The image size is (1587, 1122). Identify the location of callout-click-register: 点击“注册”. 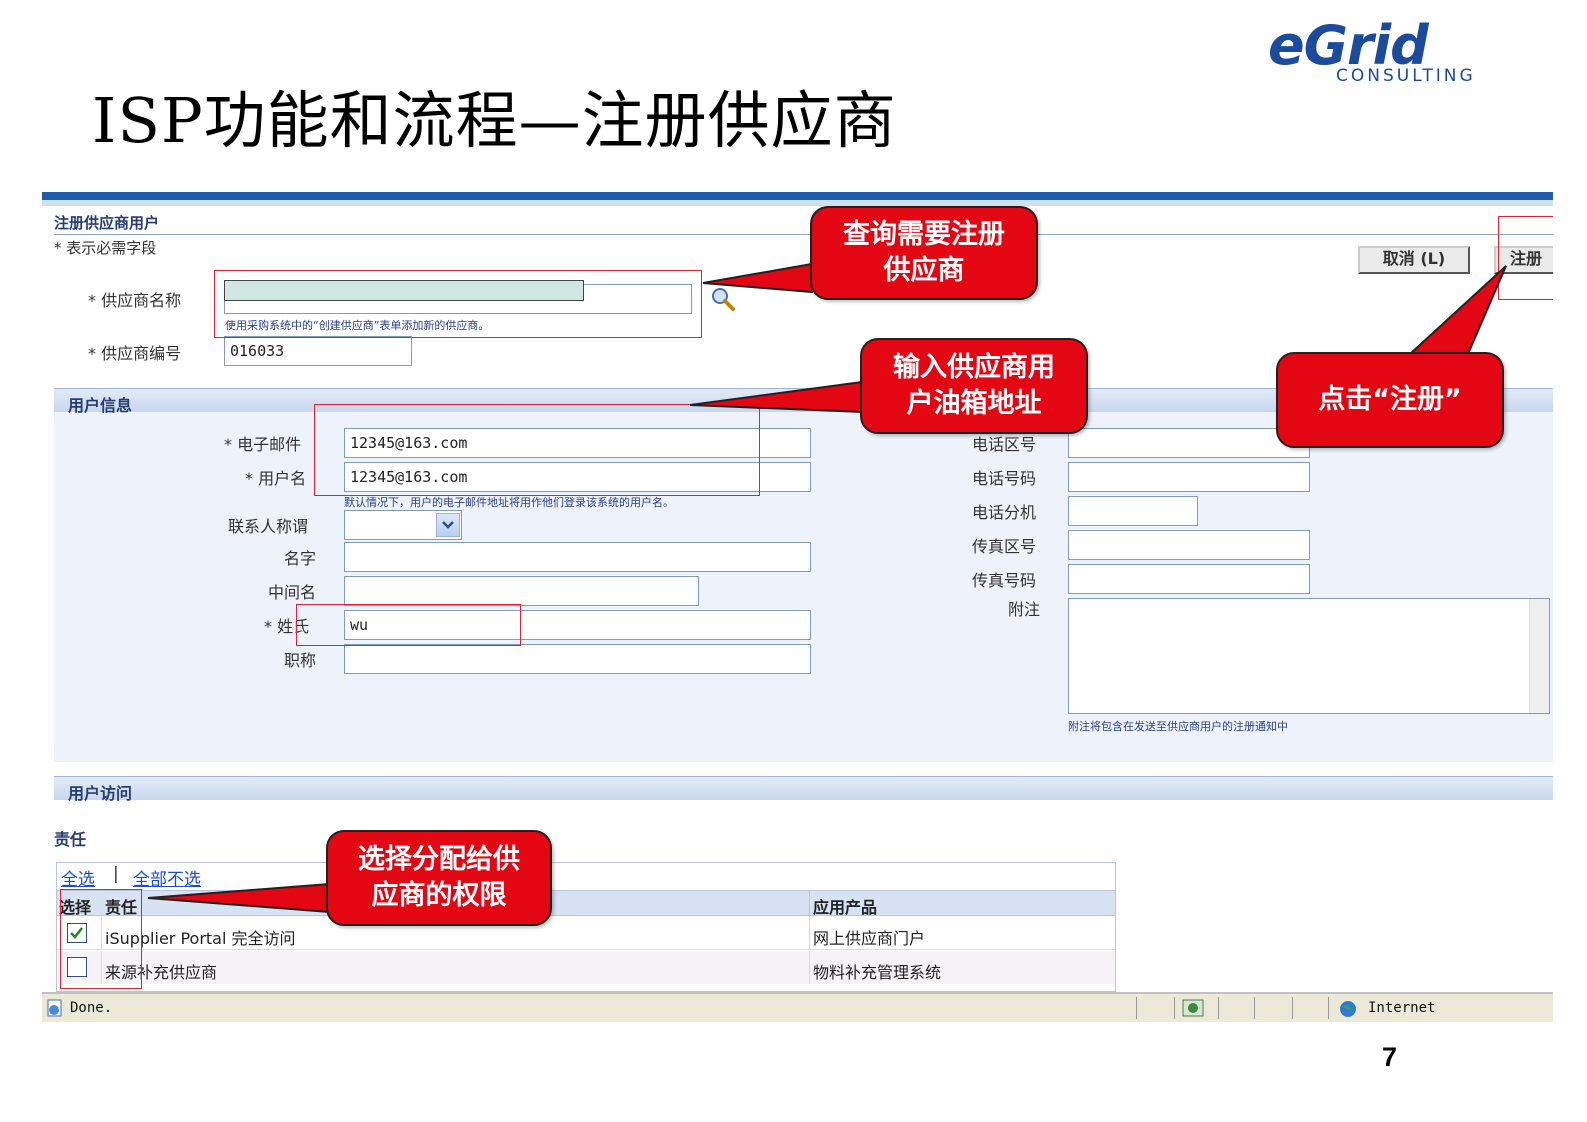
(1390, 400).